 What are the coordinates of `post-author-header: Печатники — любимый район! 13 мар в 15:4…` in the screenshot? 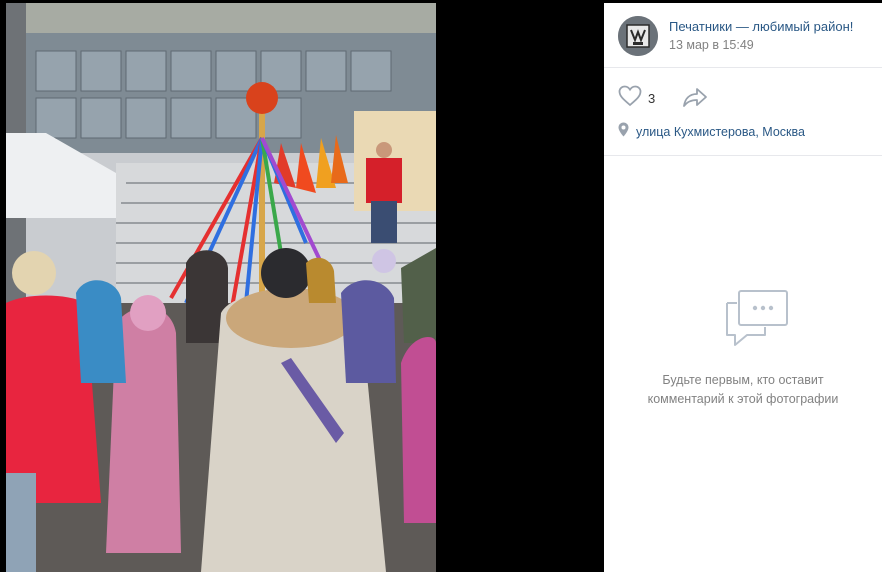 It's located at (743, 35).